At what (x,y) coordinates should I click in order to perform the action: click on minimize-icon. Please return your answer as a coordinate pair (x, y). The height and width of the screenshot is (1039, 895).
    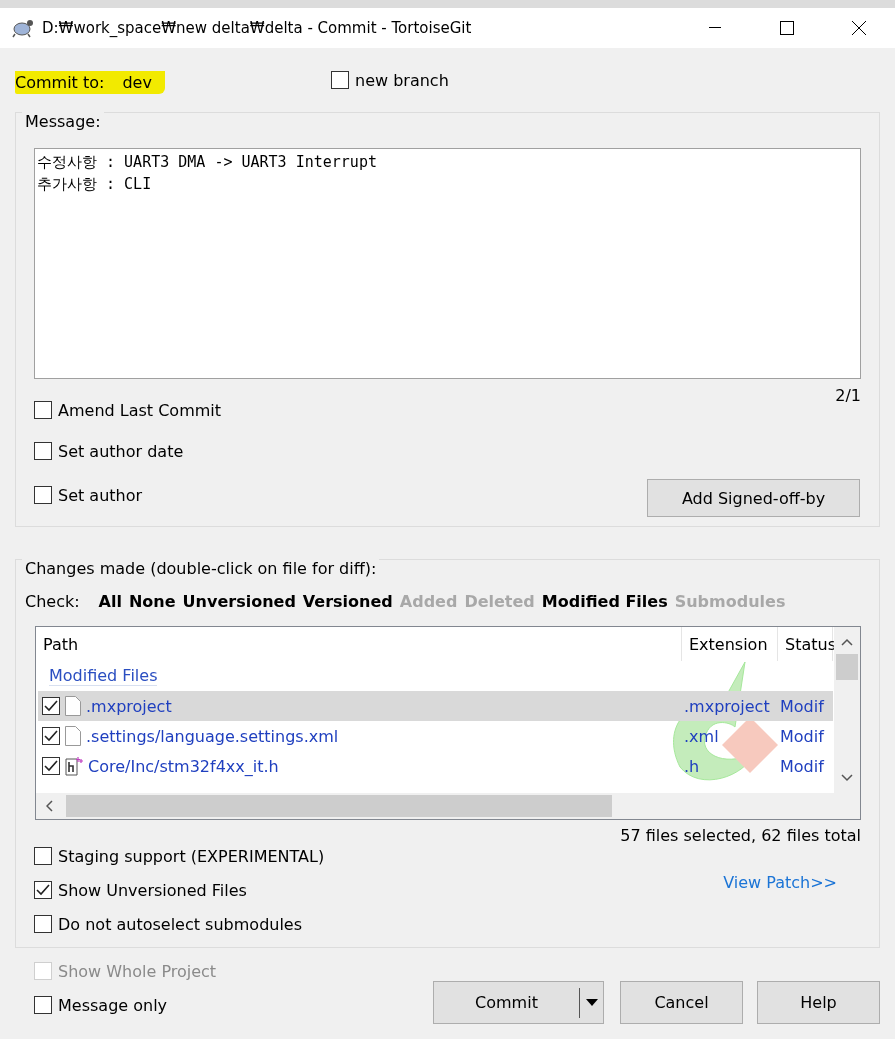
    Looking at the image, I should click on (715, 28).